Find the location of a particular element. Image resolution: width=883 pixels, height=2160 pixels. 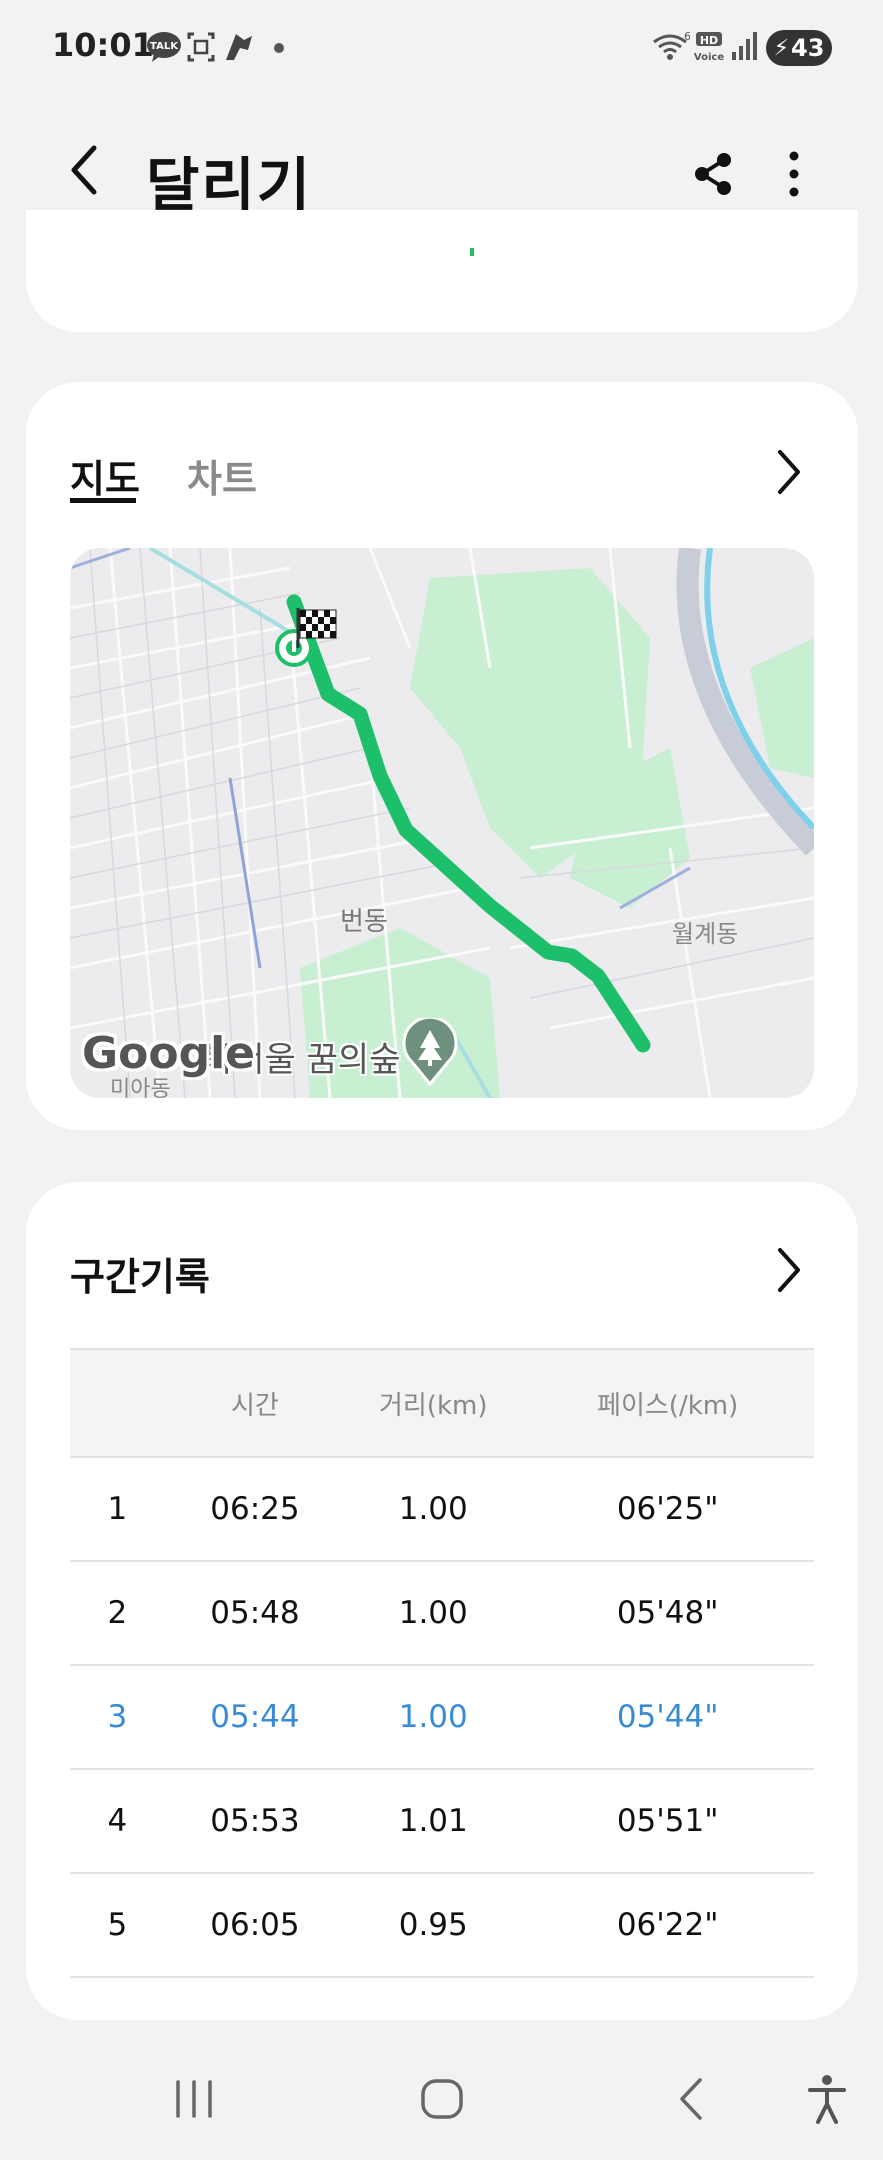

share-icon is located at coordinates (713, 174).